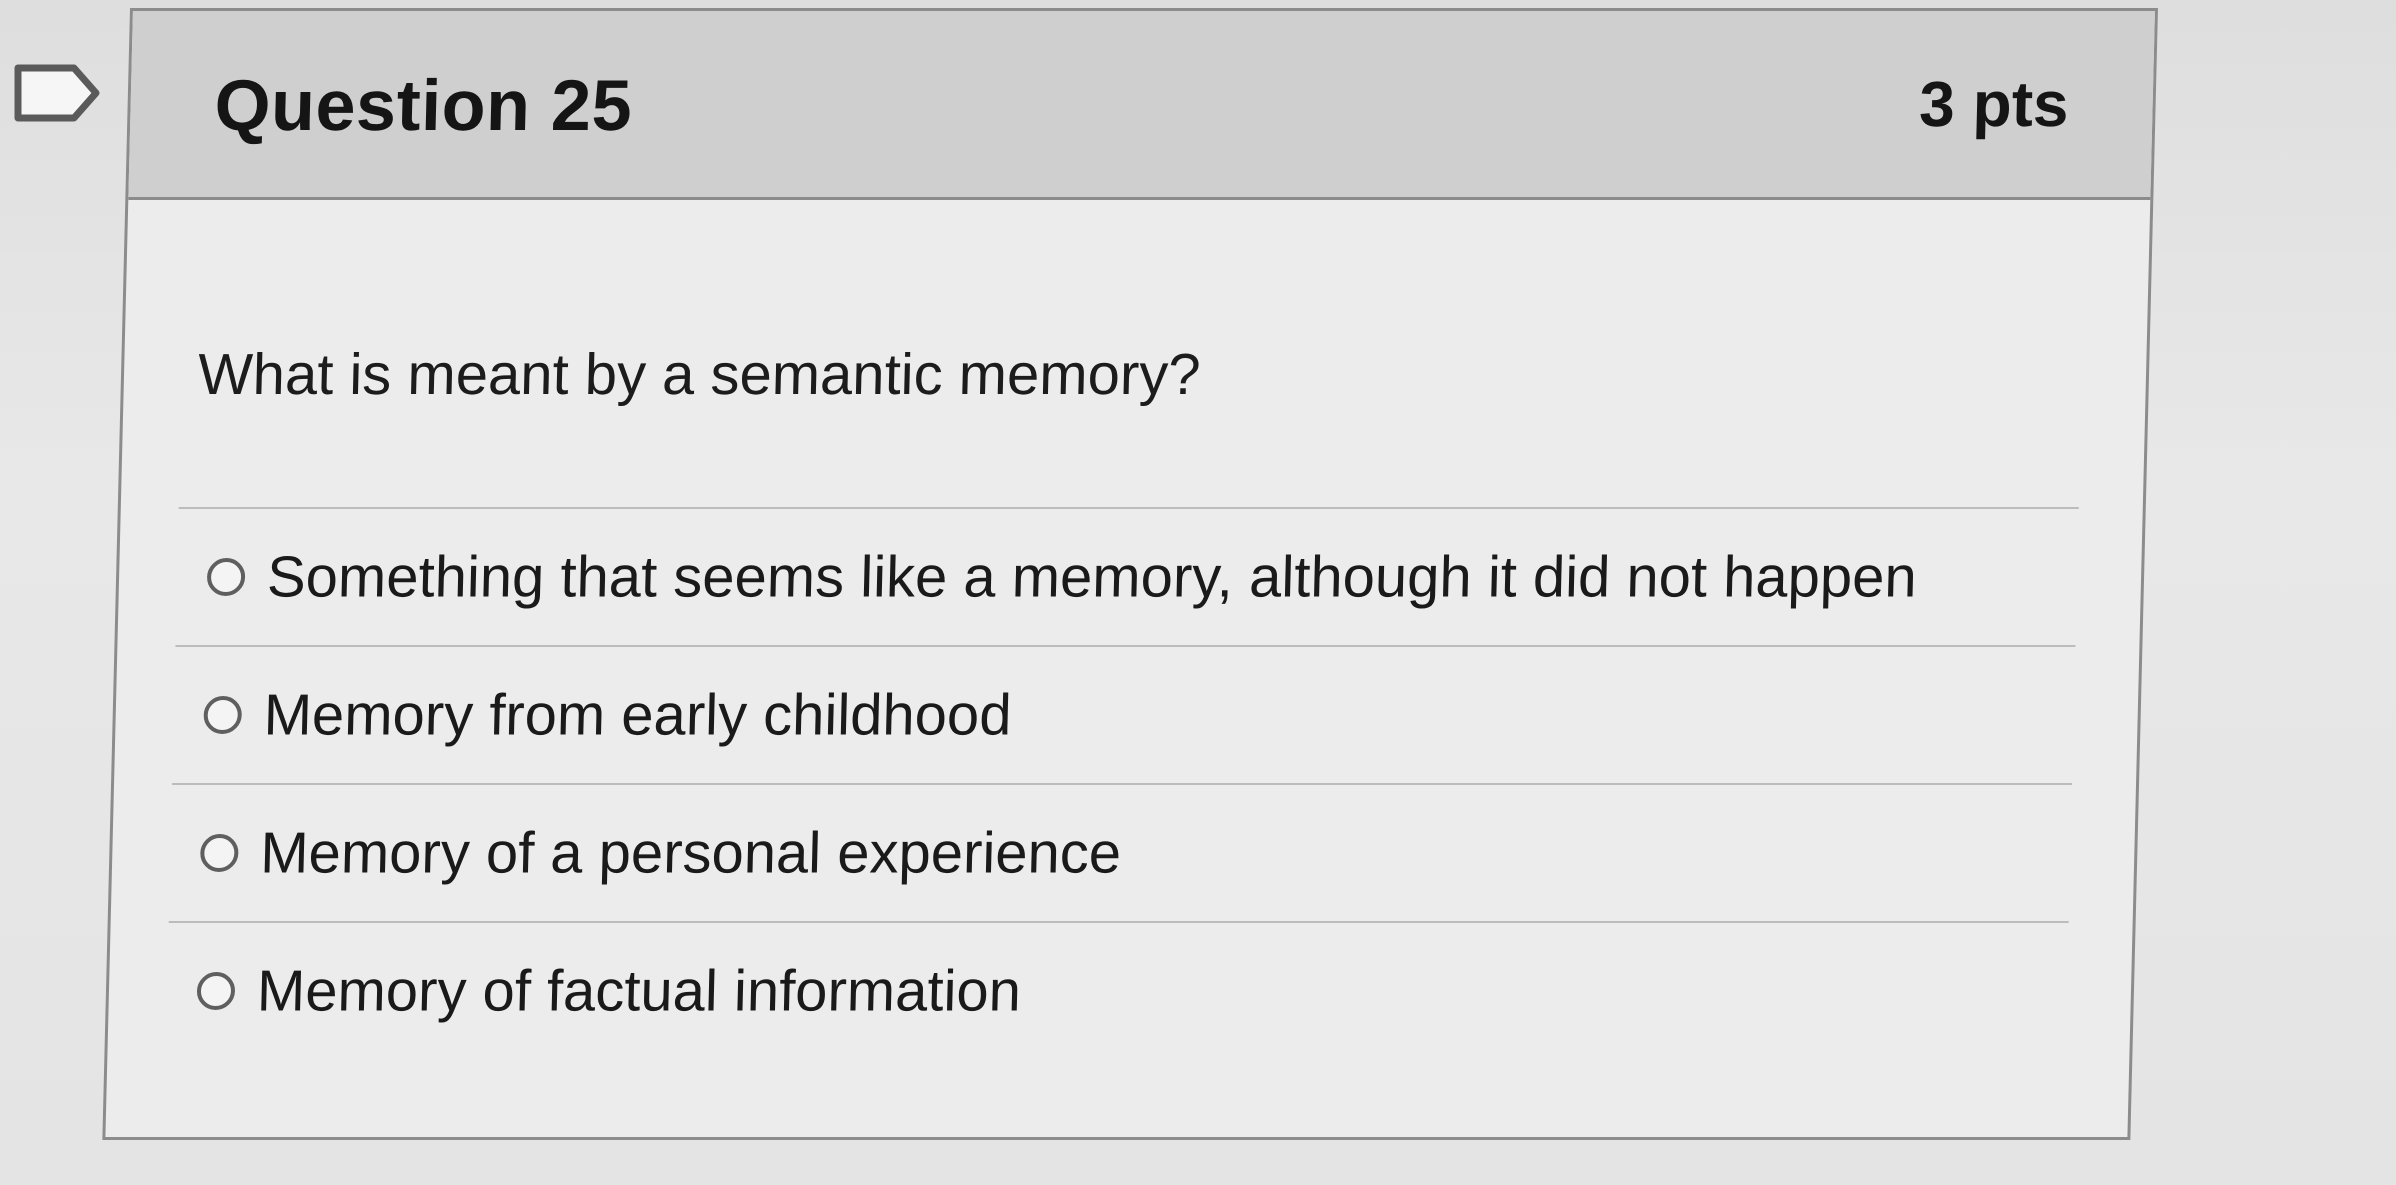 The width and height of the screenshot is (2396, 1185). Describe the element at coordinates (691, 853) in the screenshot. I see `answer-label: Memory of a personal experience` at that location.